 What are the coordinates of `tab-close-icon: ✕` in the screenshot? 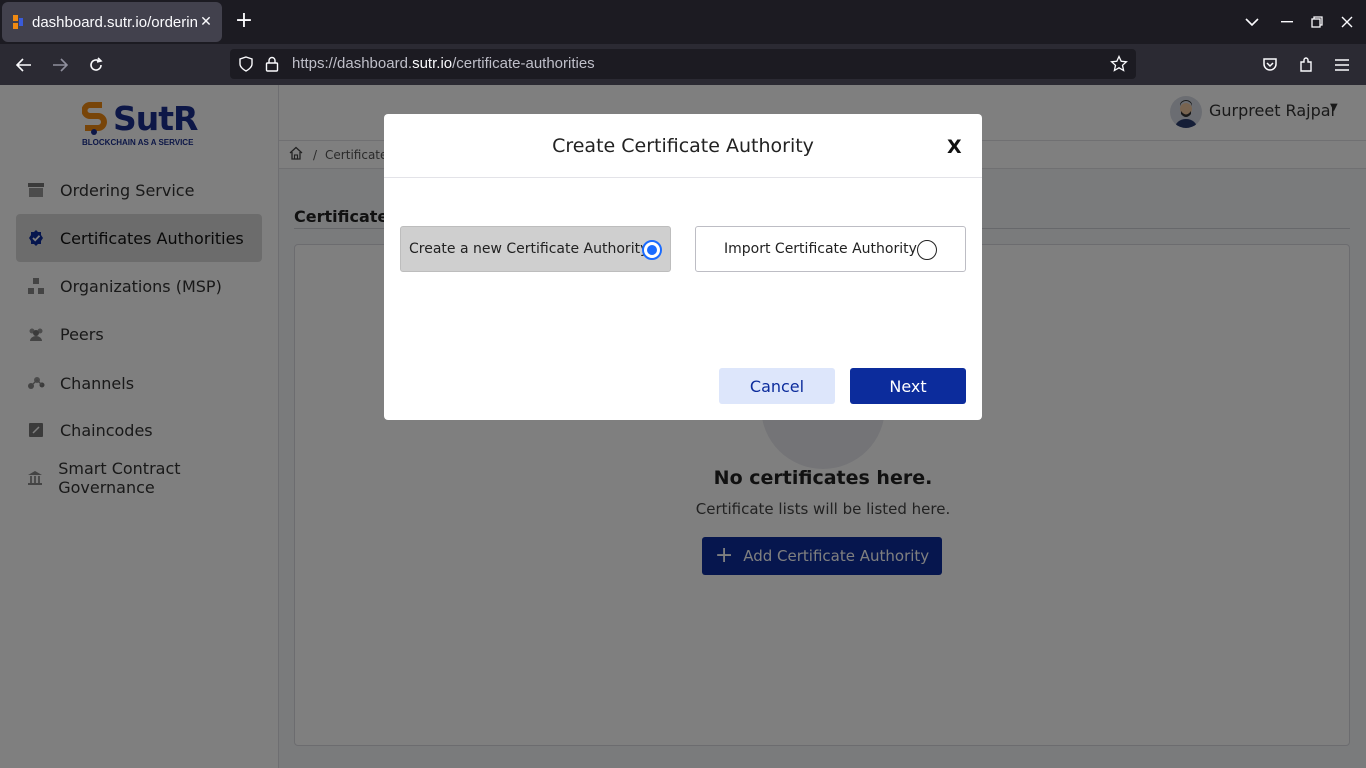 It's located at (206, 22).